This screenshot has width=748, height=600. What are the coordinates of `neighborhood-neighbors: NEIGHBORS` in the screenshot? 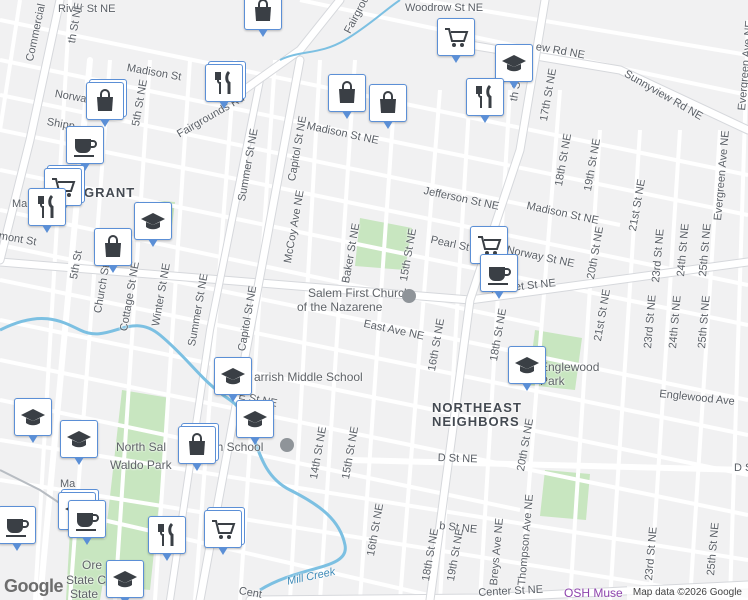 It's located at (476, 421).